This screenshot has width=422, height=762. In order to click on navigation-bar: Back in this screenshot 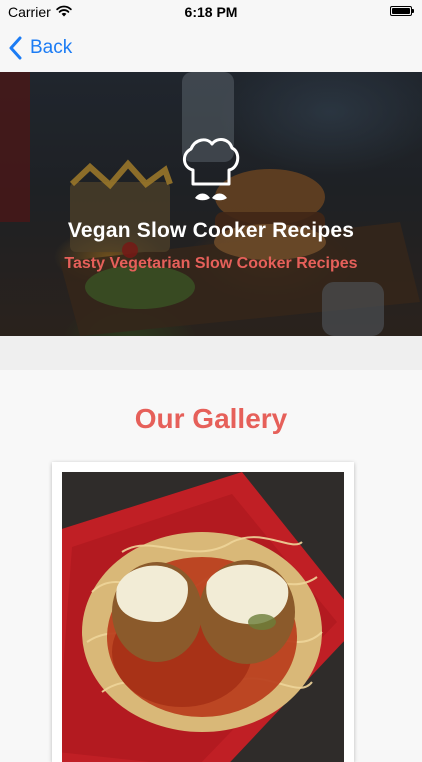, I will do `click(211, 48)`.